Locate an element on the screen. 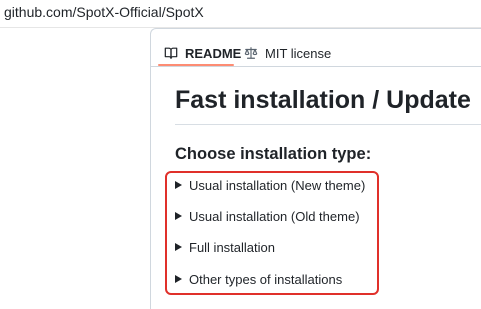  book-icon is located at coordinates (171, 53).